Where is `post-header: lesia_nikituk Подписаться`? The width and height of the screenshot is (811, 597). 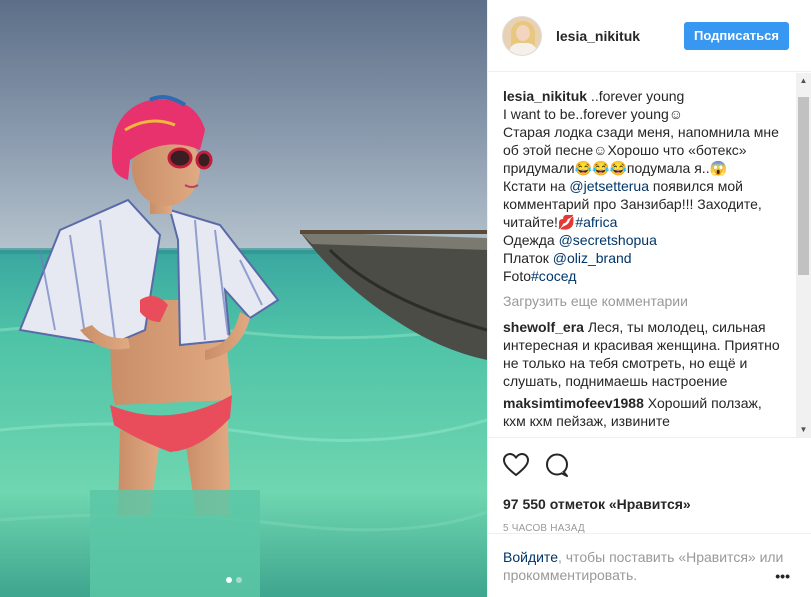
post-header: lesia_nikituk Подписаться is located at coordinates (649, 36).